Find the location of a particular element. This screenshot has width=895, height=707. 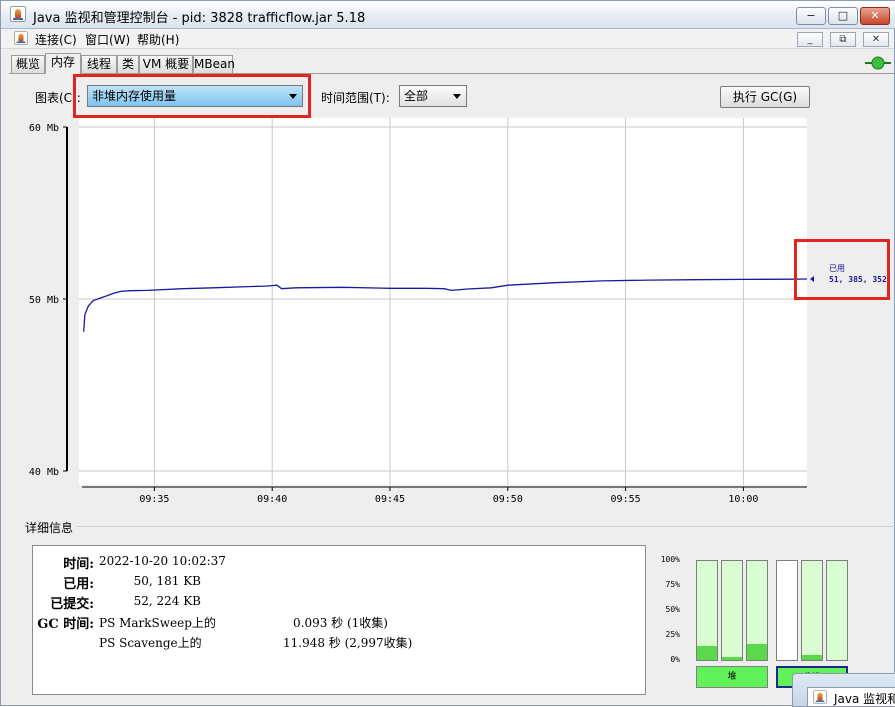

x-tick-label: 09:35 is located at coordinates (154, 499).